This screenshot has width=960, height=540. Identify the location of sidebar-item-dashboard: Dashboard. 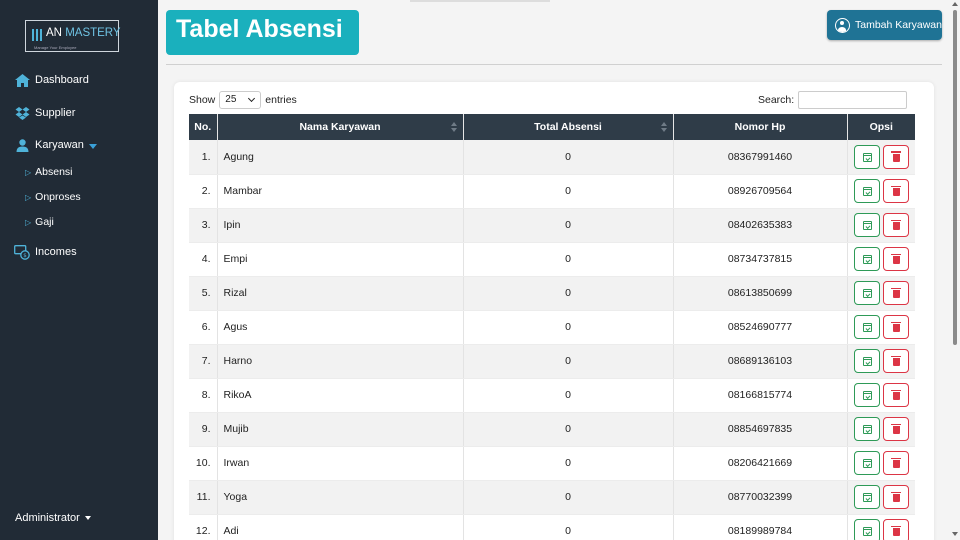
(51, 80).